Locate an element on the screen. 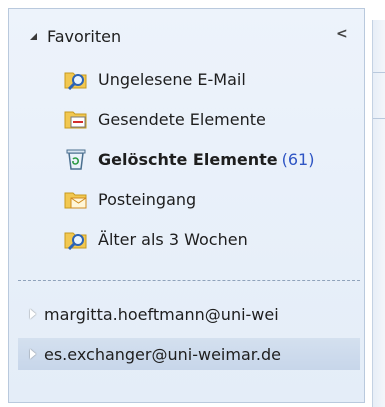 Image resolution: width=385 pixels, height=407 pixels. sent-items-icon is located at coordinates (75, 120).